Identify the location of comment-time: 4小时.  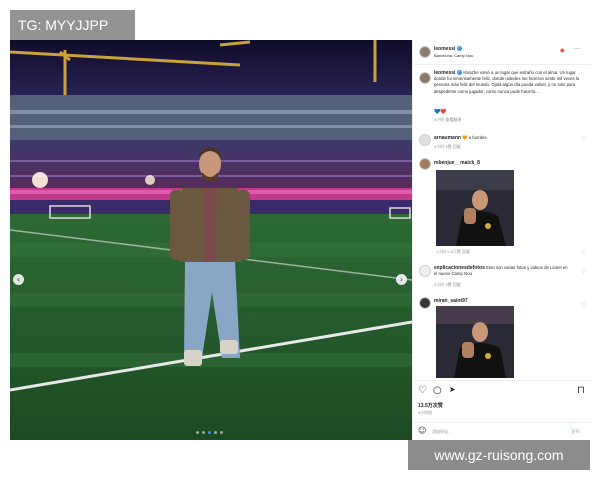
(439, 146).